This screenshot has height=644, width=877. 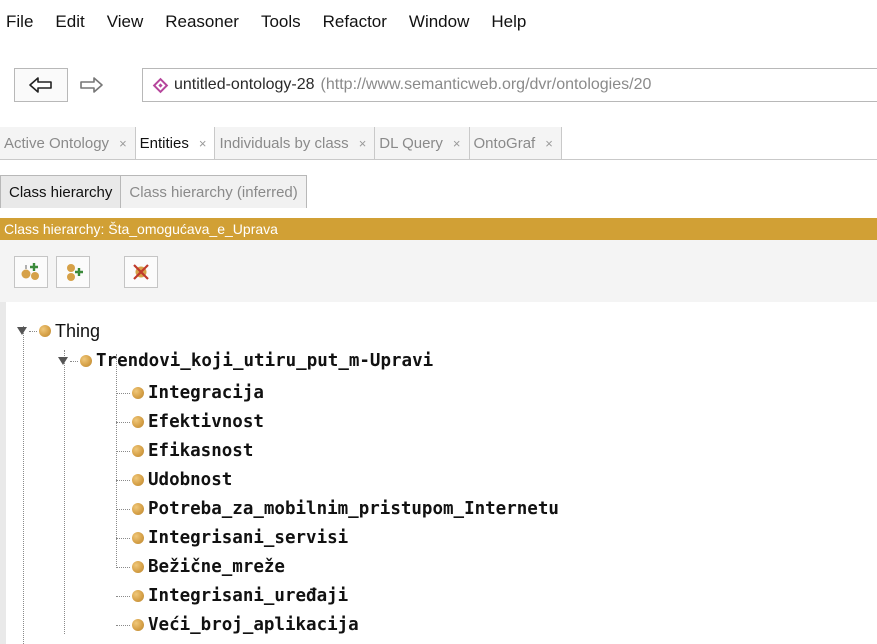 I want to click on add-subclass-button, so click(x=31, y=272).